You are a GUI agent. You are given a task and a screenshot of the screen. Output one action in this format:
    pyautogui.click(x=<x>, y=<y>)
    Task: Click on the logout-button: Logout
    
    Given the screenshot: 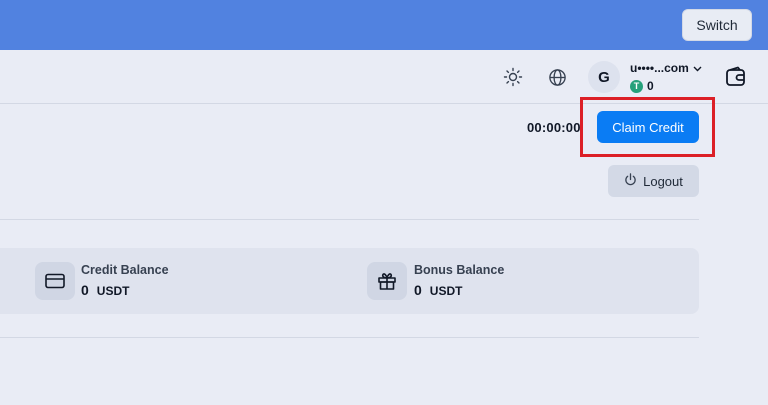 What is the action you would take?
    pyautogui.click(x=653, y=181)
    